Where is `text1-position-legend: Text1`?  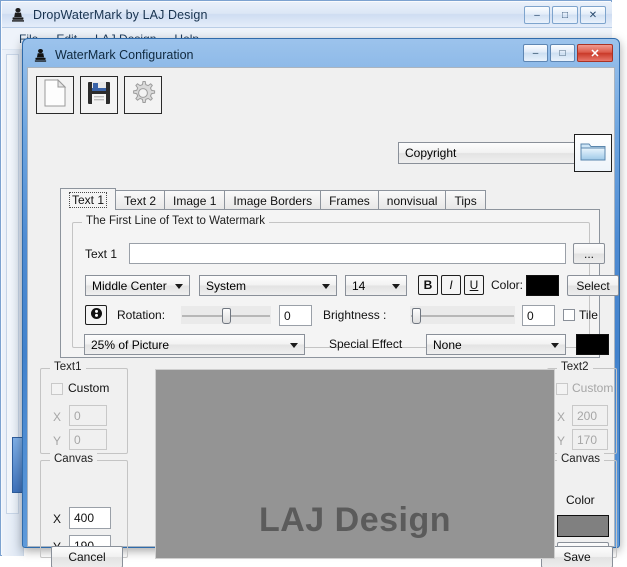 text1-position-legend: Text1 is located at coordinates (68, 367).